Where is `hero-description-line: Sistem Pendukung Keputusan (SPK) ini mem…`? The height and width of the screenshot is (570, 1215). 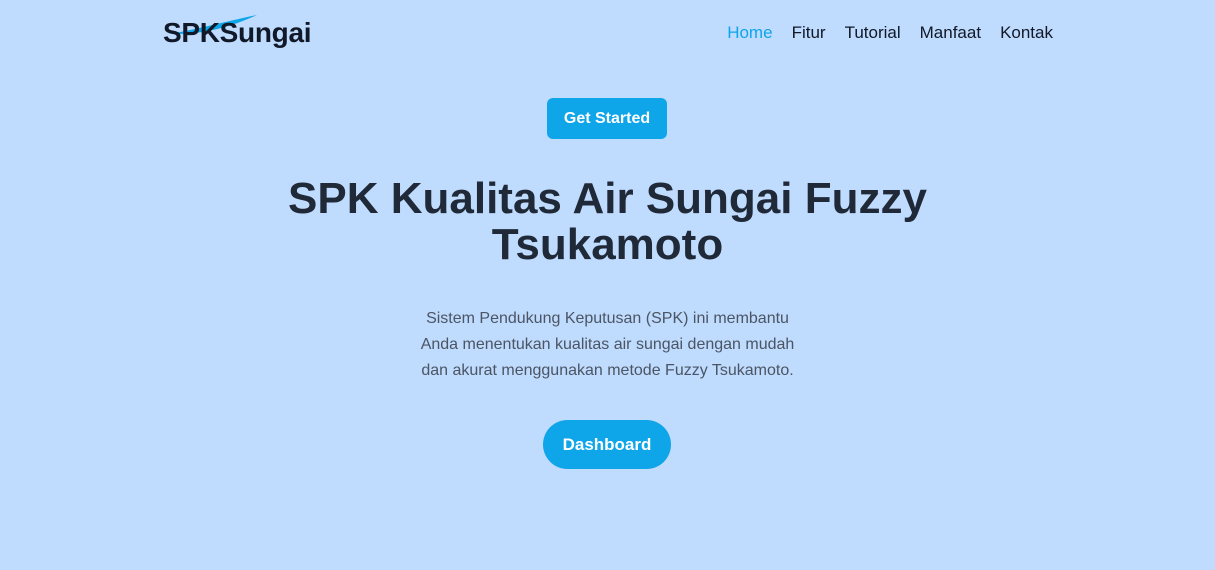 hero-description-line: Sistem Pendukung Keputusan (SPK) ini mem… is located at coordinates (607, 318).